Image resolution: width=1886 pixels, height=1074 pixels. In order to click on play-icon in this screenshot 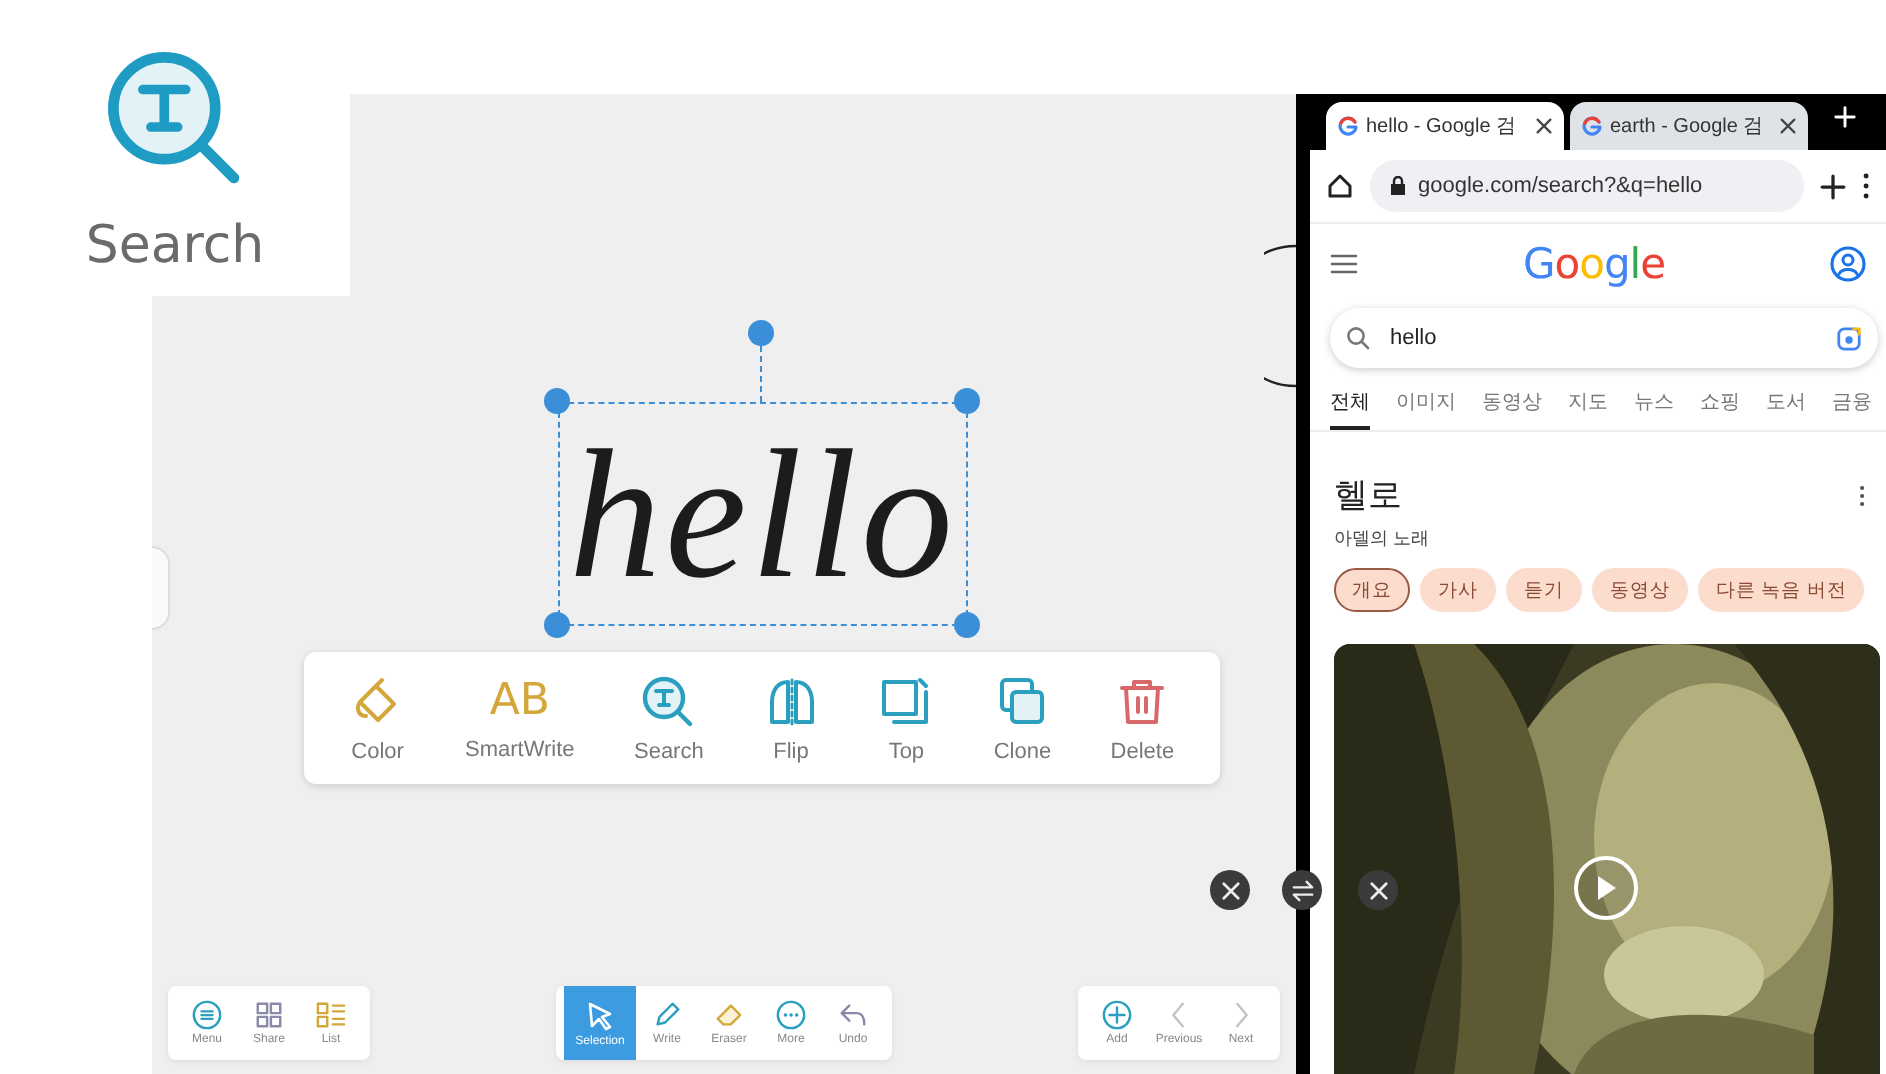, I will do `click(1606, 888)`.